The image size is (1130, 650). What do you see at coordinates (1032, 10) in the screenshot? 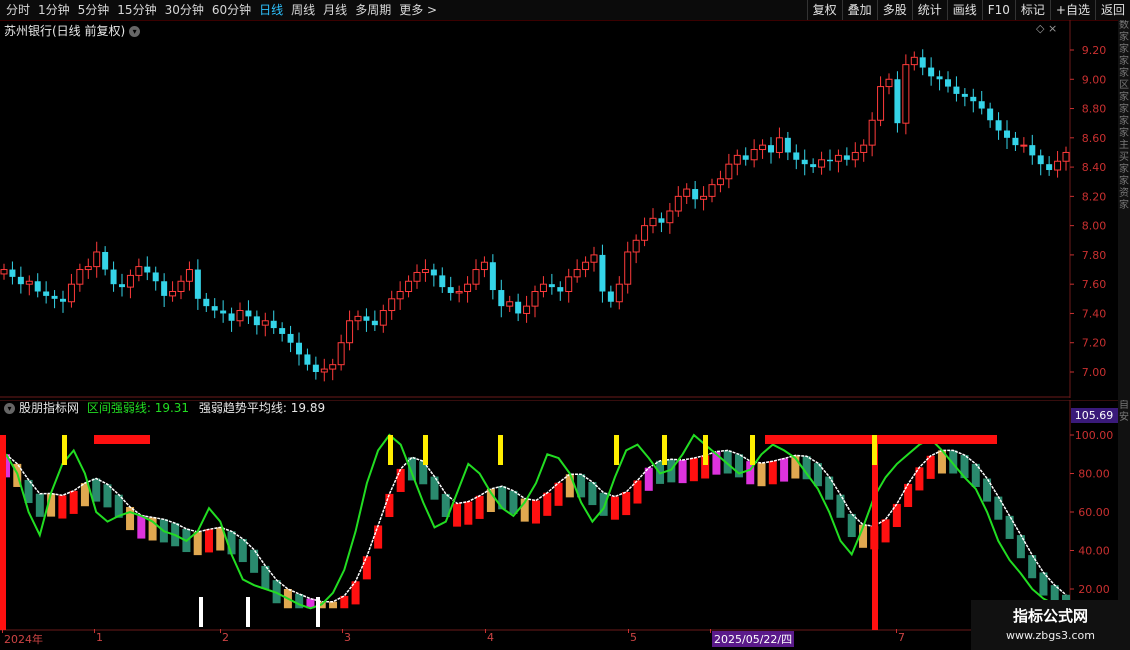
I see `toolbar-button-6: 标记` at bounding box center [1032, 10].